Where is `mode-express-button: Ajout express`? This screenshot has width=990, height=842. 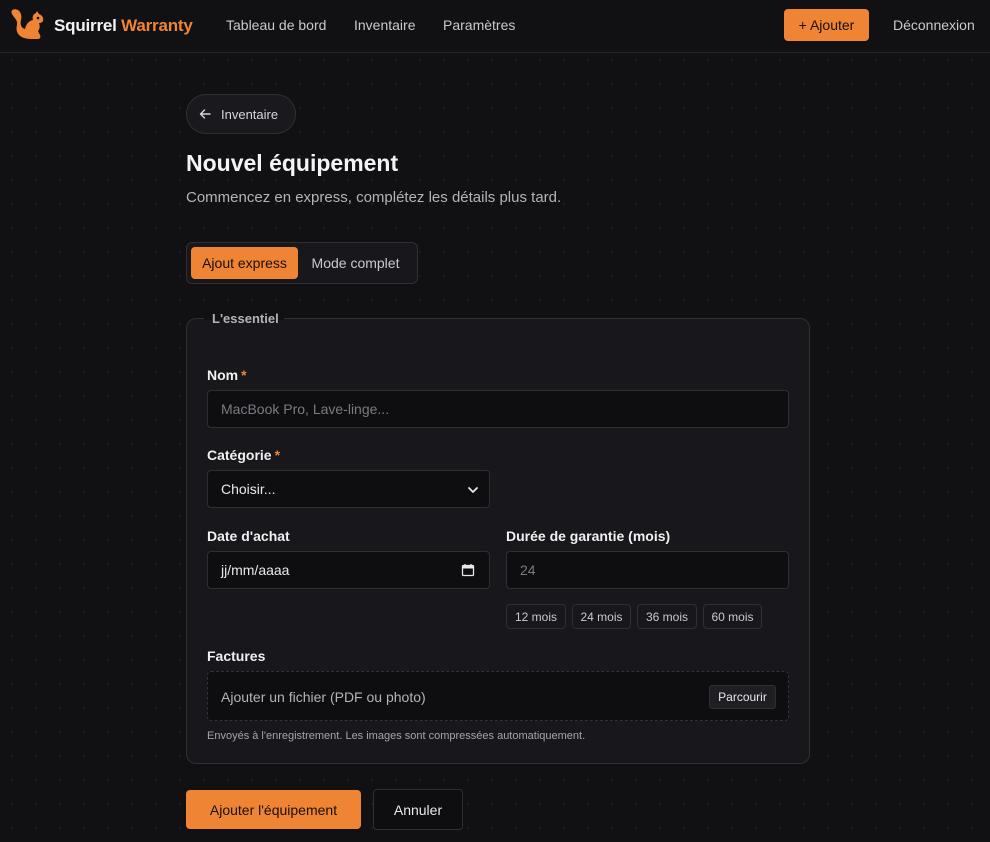 mode-express-button: Ajout express is located at coordinates (244, 263).